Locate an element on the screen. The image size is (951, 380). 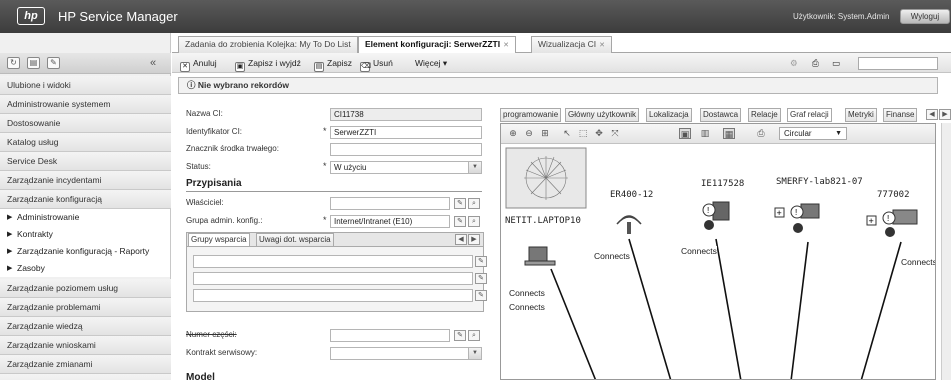
page-icon: ▤ is located at coordinates (33, 63).